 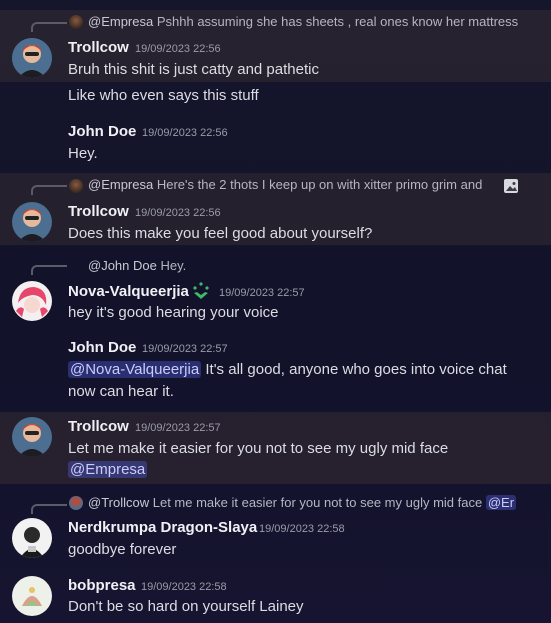 What do you see at coordinates (118, 502) in the screenshot?
I see `reply-author: @Trollcow` at bounding box center [118, 502].